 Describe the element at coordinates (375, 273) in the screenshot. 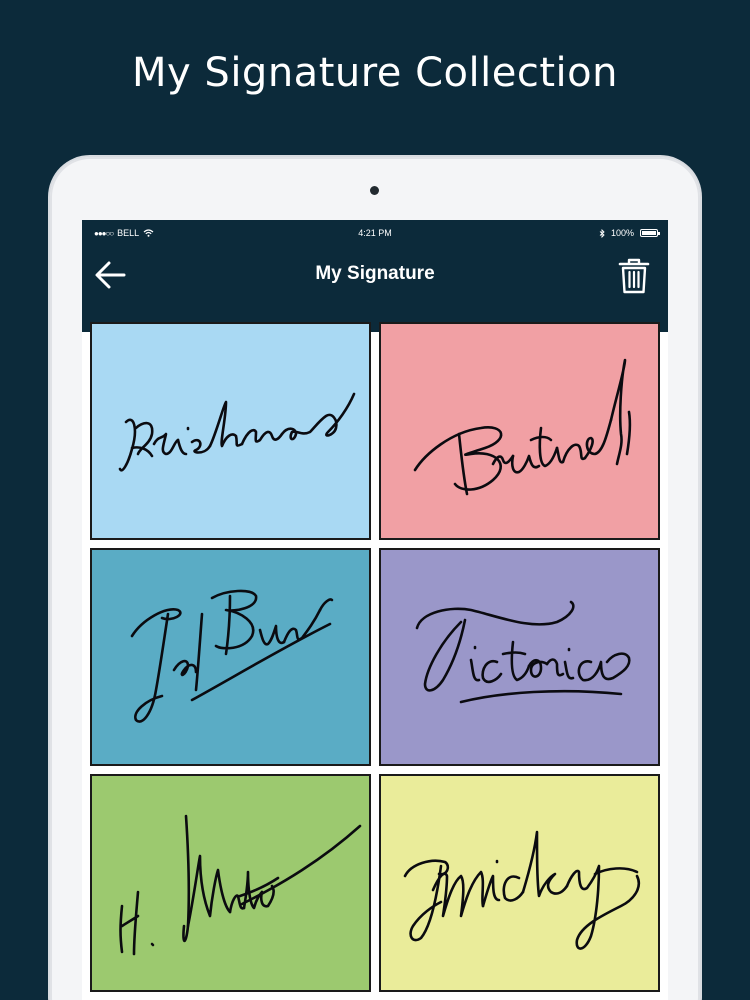

I see `nav-title: My Signature` at that location.